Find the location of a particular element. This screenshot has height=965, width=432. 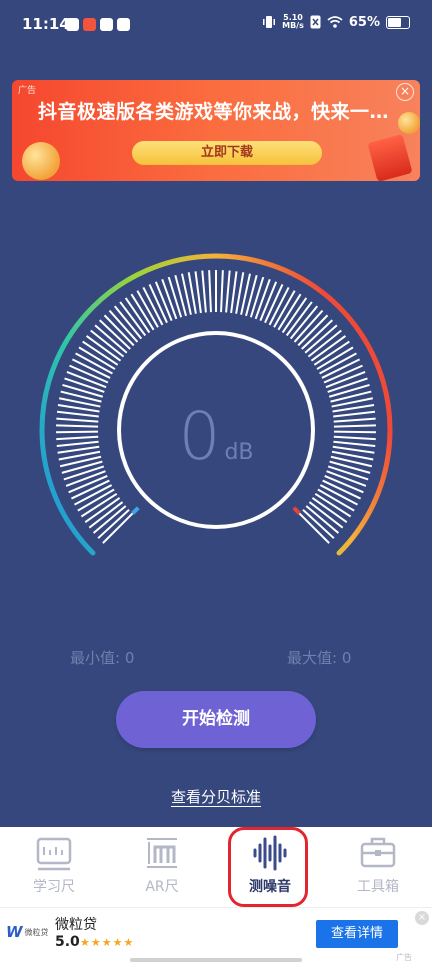

nav-item-toolbox: 工具箱 is located at coordinates (378, 867).